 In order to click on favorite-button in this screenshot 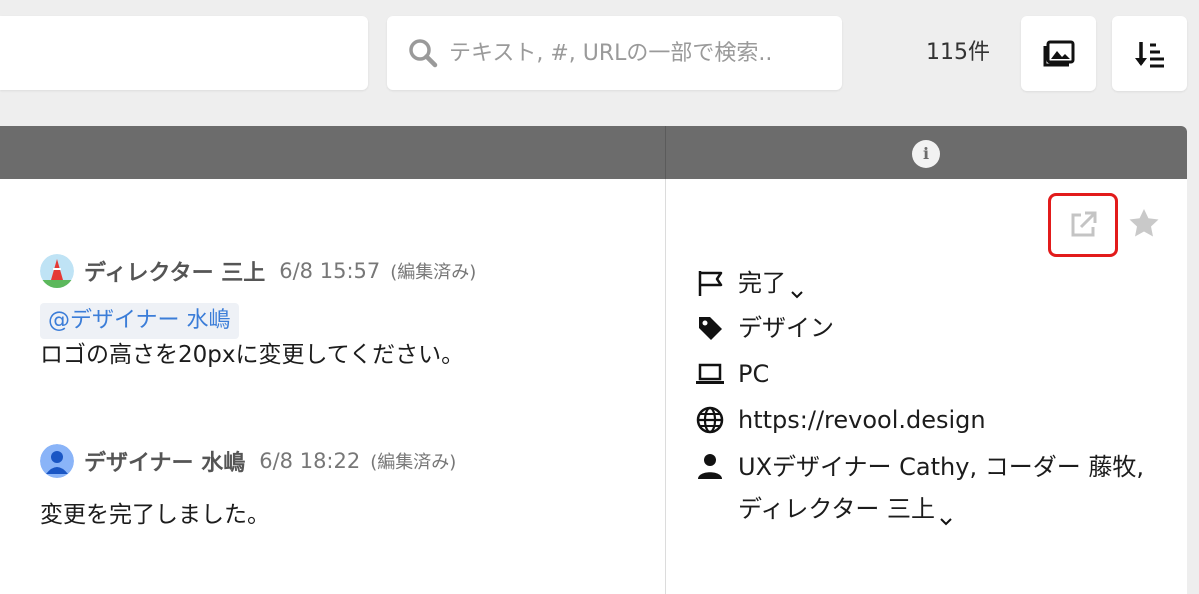, I will do `click(1144, 224)`.